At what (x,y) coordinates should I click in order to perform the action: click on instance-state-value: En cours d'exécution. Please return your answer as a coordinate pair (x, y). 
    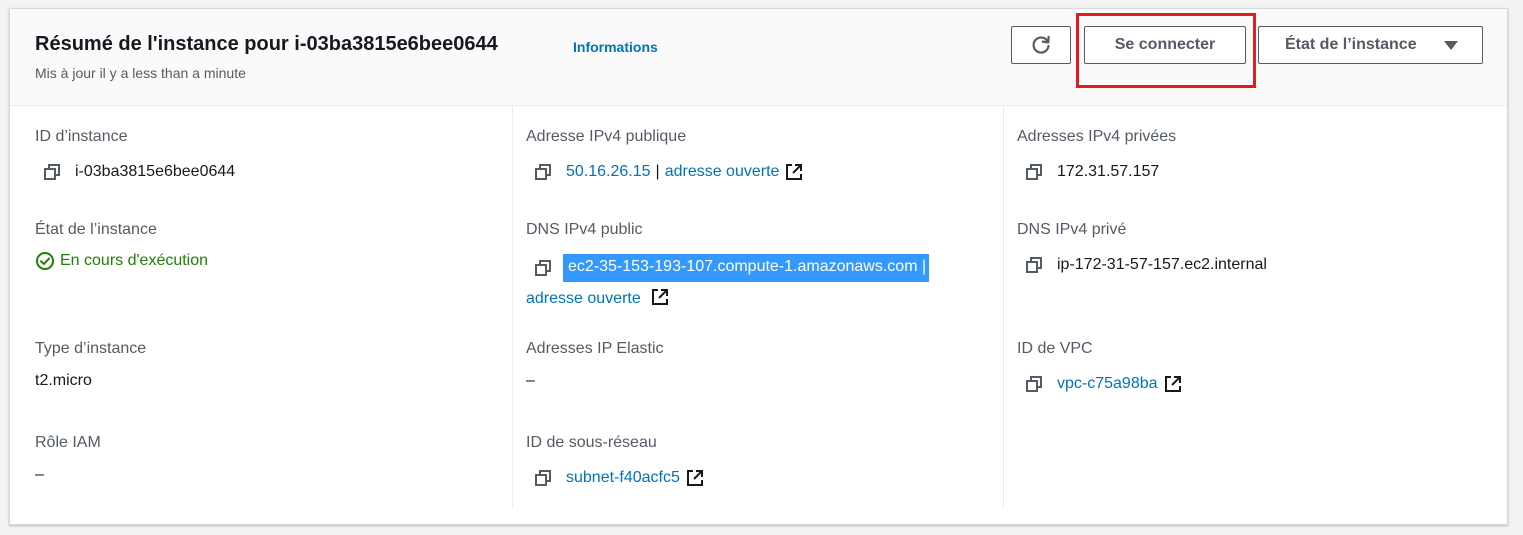
    Looking at the image, I should click on (134, 260).